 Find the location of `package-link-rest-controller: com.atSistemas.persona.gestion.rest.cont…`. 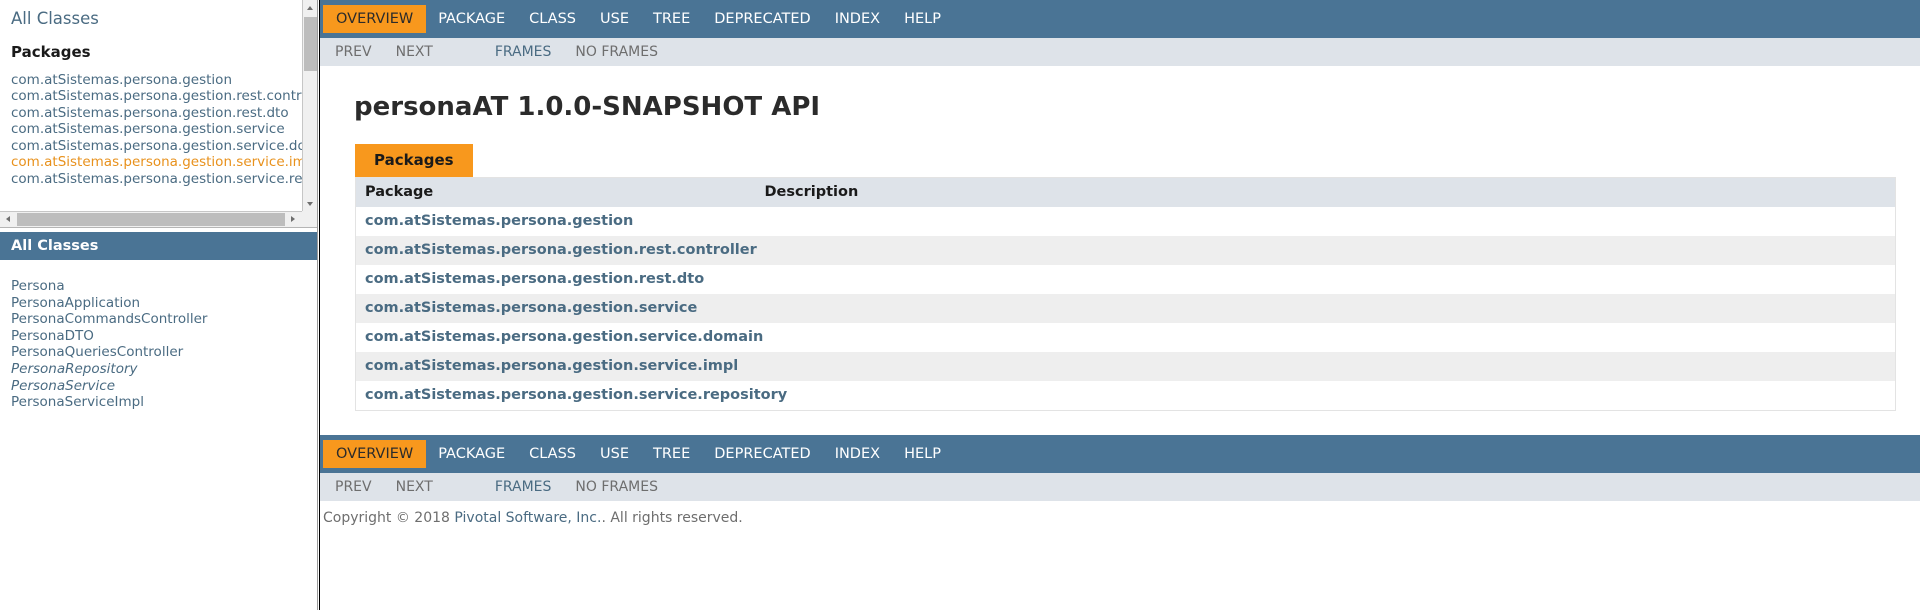

package-link-rest-controller: com.atSistemas.persona.gestion.rest.cont… is located at coordinates (156, 96).